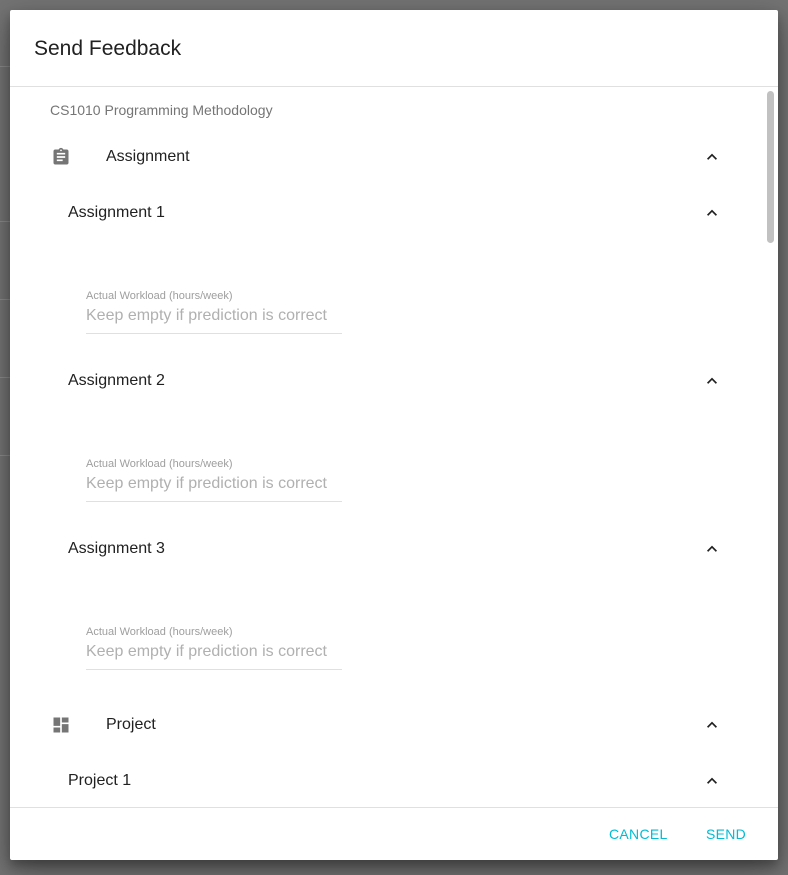 This screenshot has height=875, width=788. I want to click on workload-field-assignment-1: Actual Workload (hours/week), so click(214, 315).